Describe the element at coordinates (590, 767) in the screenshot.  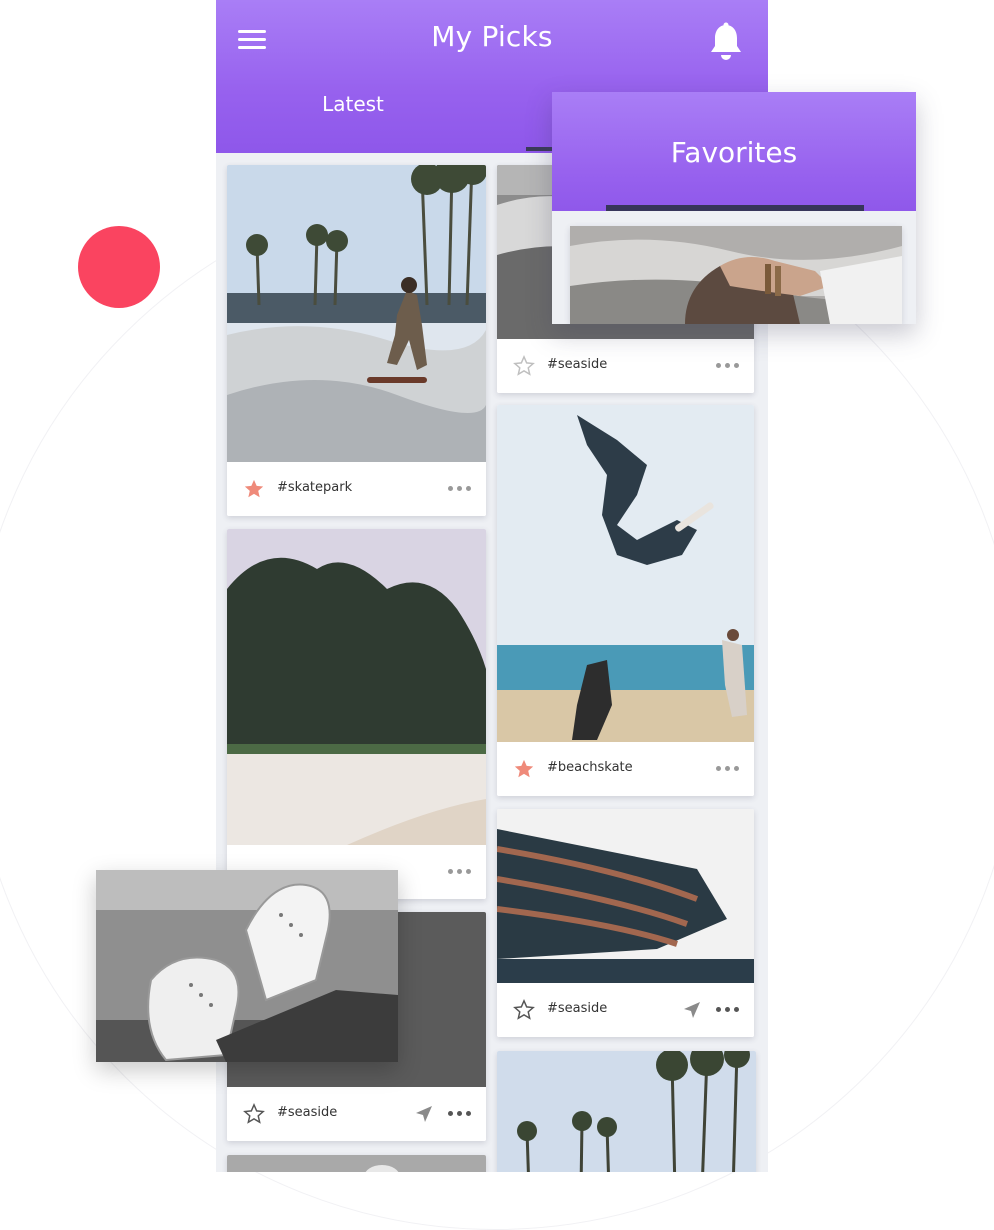
I see `card-tag: #beachskate` at that location.